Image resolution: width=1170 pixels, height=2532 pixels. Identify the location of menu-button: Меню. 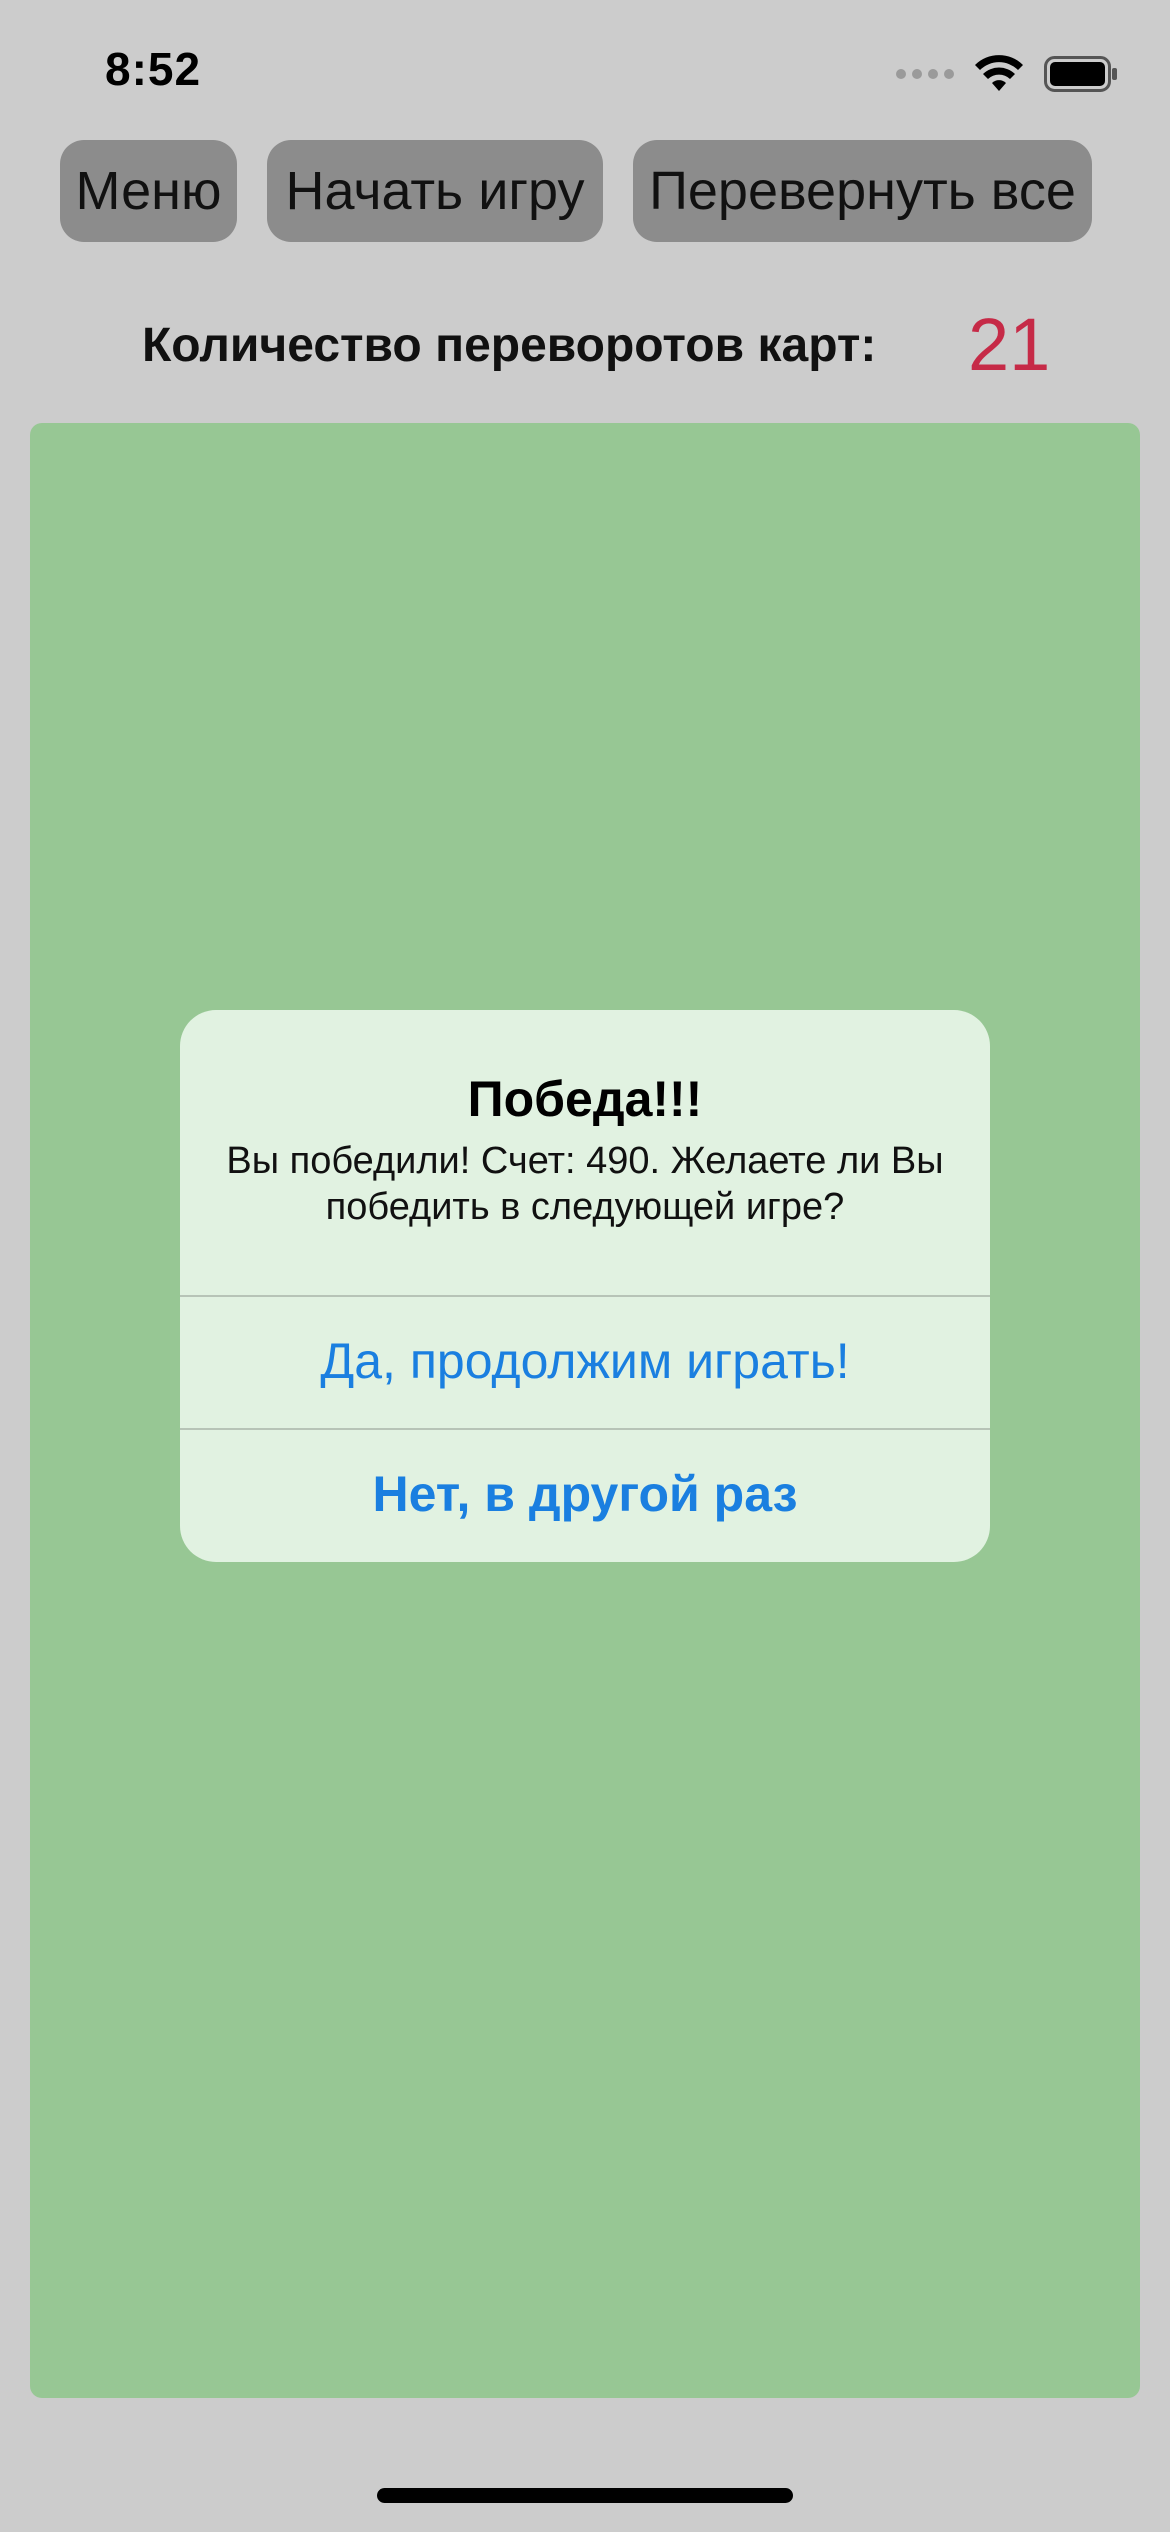
(148, 191).